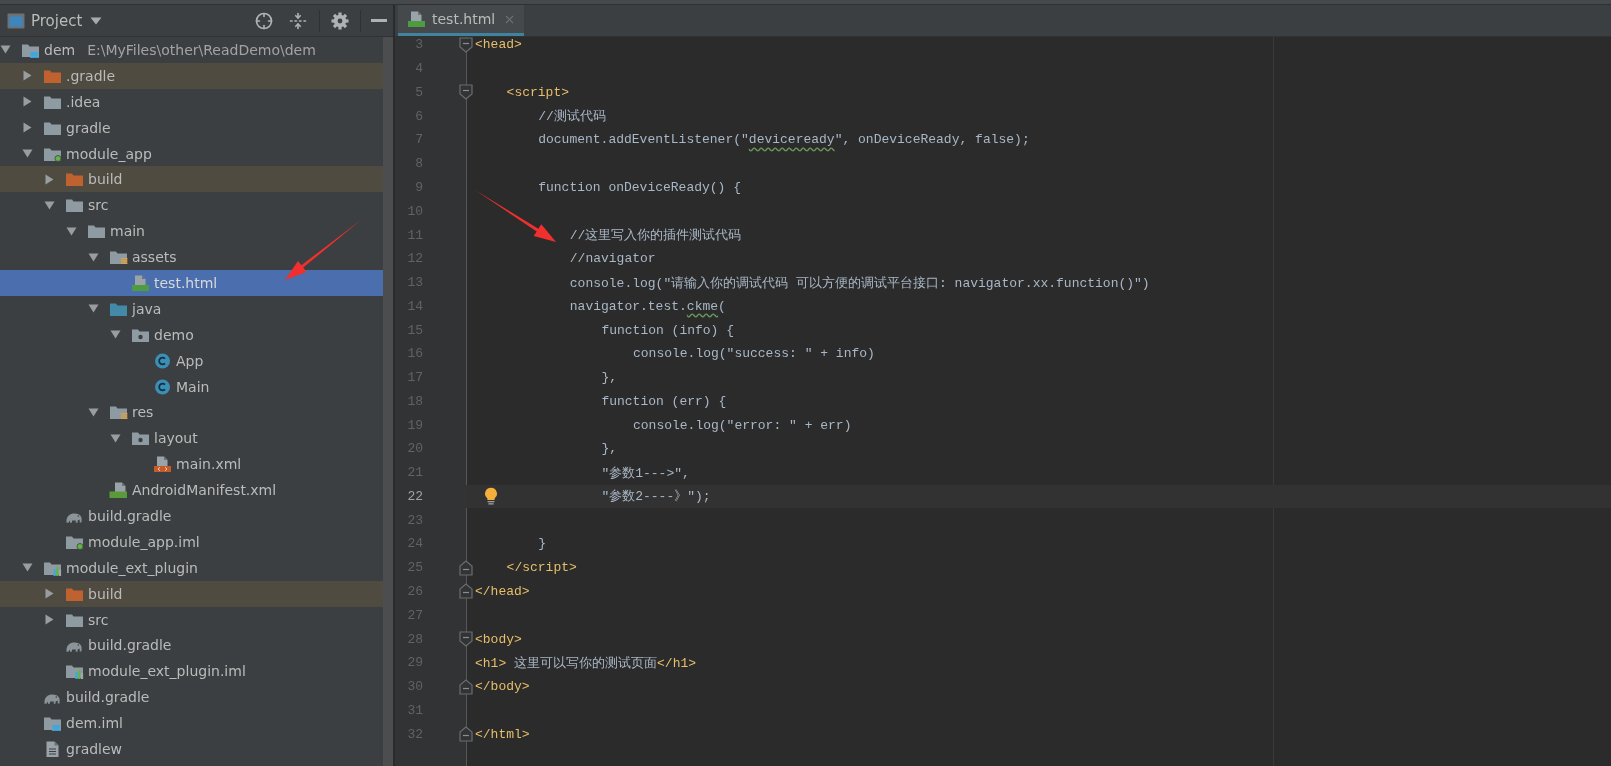 Image resolution: width=1611 pixels, height=766 pixels. What do you see at coordinates (541, 568) in the screenshot?
I see `code-line: </script>` at bounding box center [541, 568].